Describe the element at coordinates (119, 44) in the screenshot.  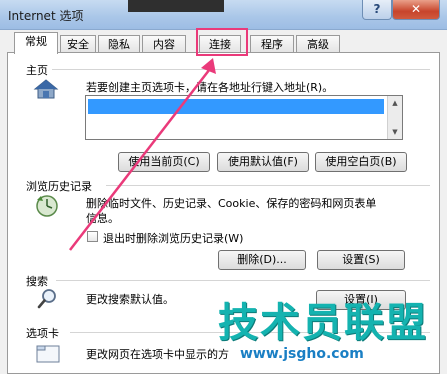
I see `tab-privacy: 隐私` at that location.